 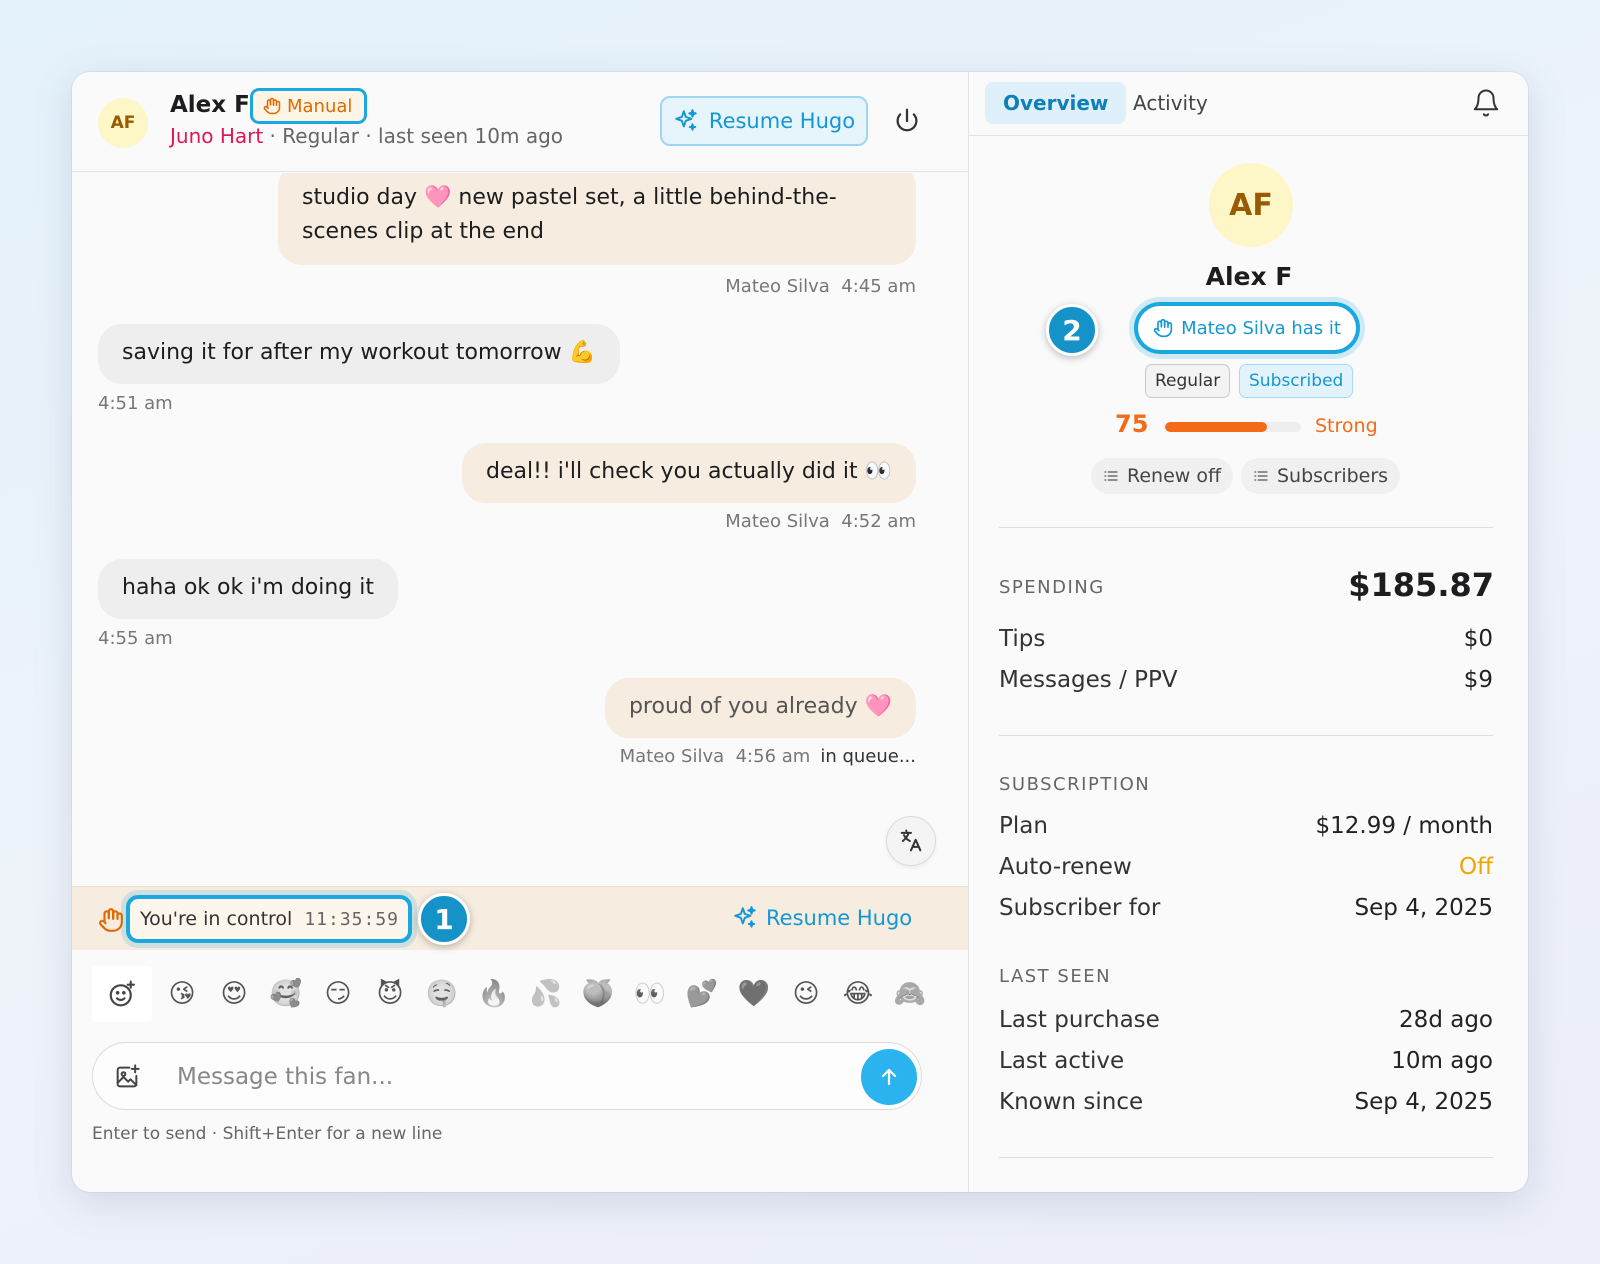 What do you see at coordinates (1246, 826) in the screenshot?
I see `subscription-row: Plan $12.99 / month` at bounding box center [1246, 826].